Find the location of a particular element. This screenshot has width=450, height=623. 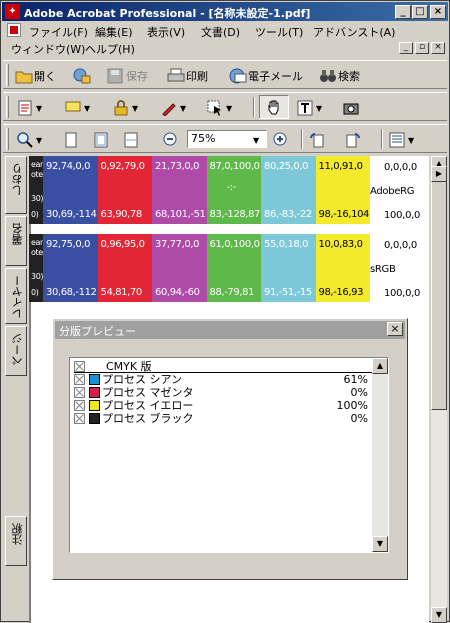

hand-tool-button is located at coordinates (274, 107).